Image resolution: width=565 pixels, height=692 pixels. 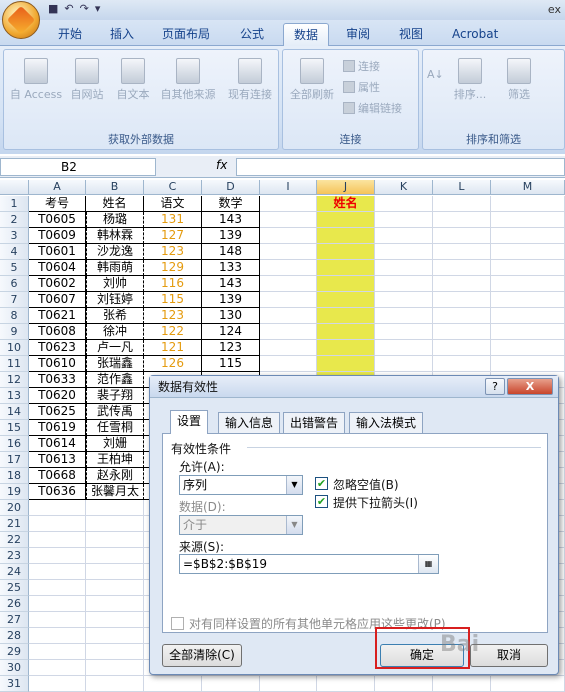 I want to click on row-header: 7, so click(x=14, y=300).